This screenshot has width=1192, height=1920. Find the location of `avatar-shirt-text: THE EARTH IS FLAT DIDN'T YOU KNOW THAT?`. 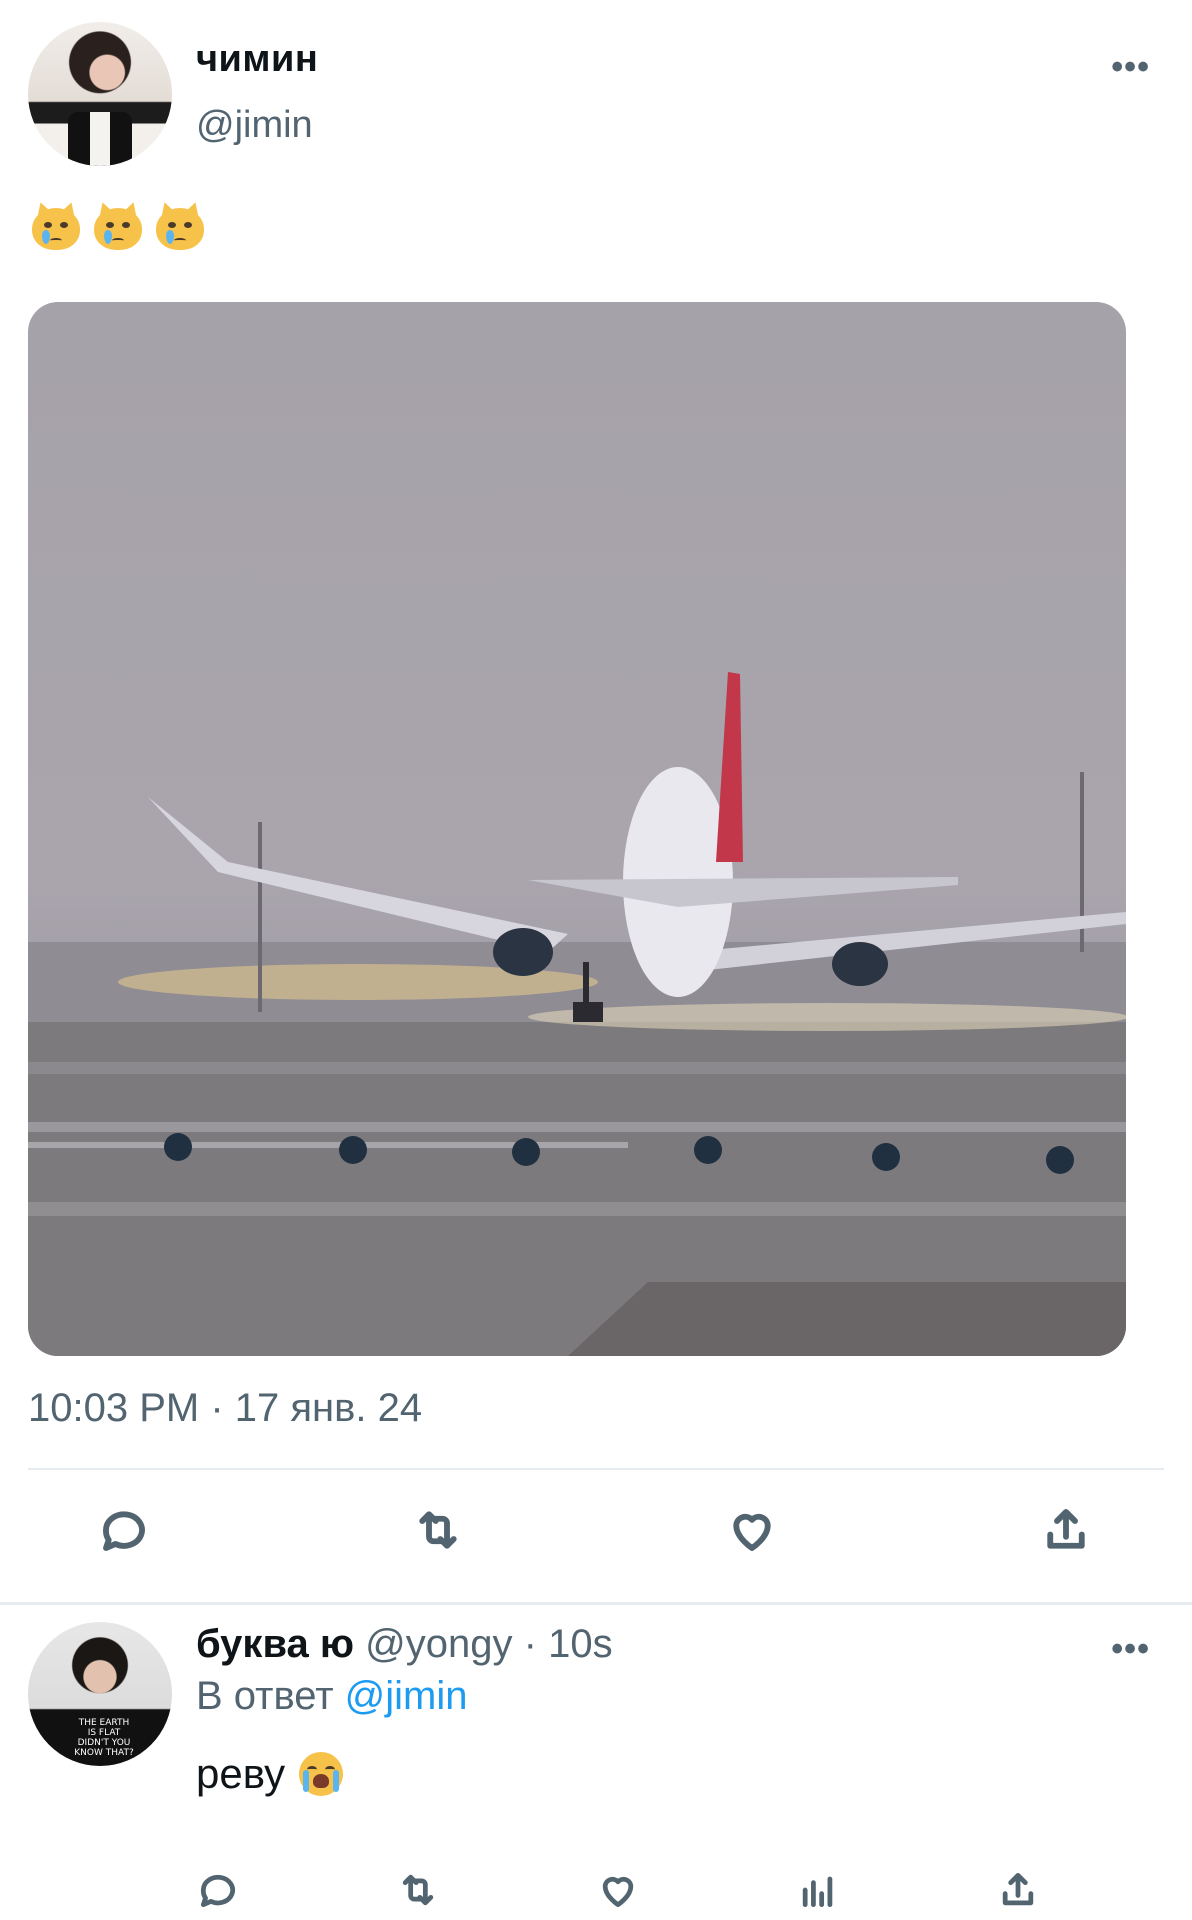

avatar-shirt-text: THE EARTH IS FLAT DIDN'T YOU KNOW THAT? is located at coordinates (104, 1738).